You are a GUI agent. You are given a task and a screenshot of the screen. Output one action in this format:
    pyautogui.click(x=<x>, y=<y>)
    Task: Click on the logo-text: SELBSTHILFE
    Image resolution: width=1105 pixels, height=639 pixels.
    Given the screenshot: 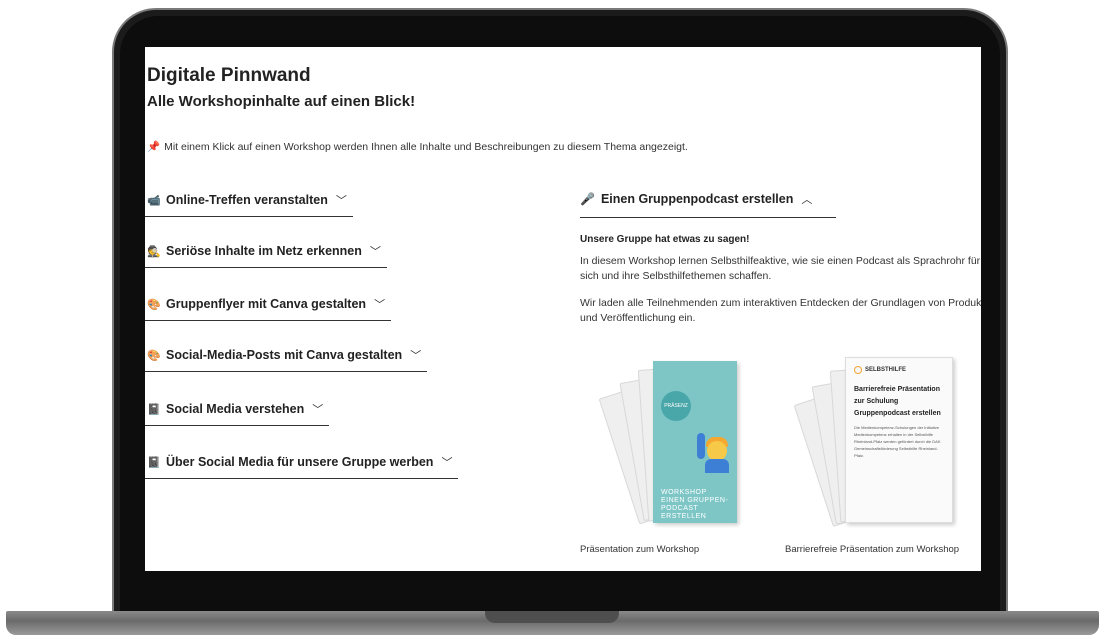 What is the action you would take?
    pyautogui.click(x=886, y=370)
    